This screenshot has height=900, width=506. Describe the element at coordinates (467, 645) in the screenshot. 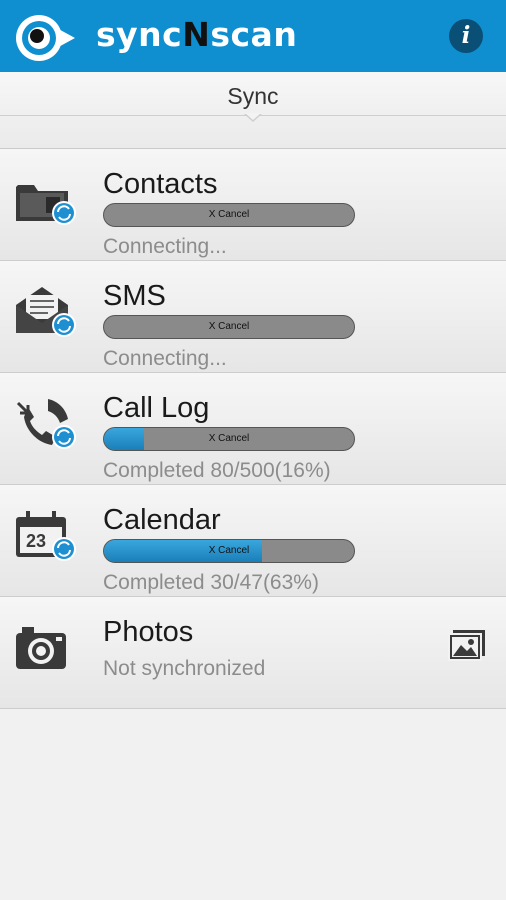

I see `gallery-icon` at that location.